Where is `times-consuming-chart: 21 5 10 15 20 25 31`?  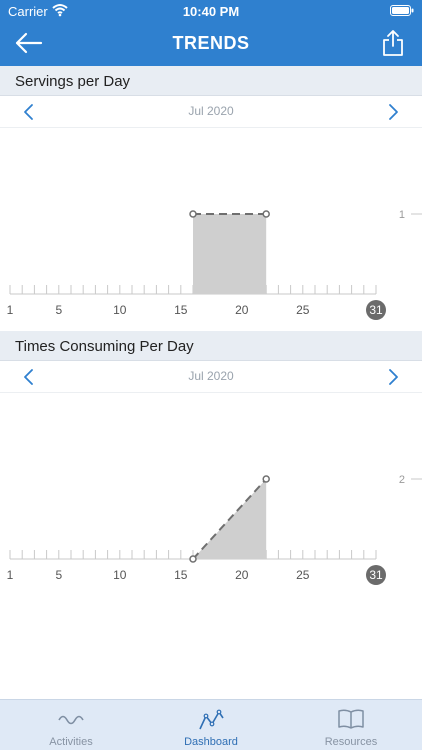 times-consuming-chart: 21 5 10 15 20 25 31 is located at coordinates (214, 529).